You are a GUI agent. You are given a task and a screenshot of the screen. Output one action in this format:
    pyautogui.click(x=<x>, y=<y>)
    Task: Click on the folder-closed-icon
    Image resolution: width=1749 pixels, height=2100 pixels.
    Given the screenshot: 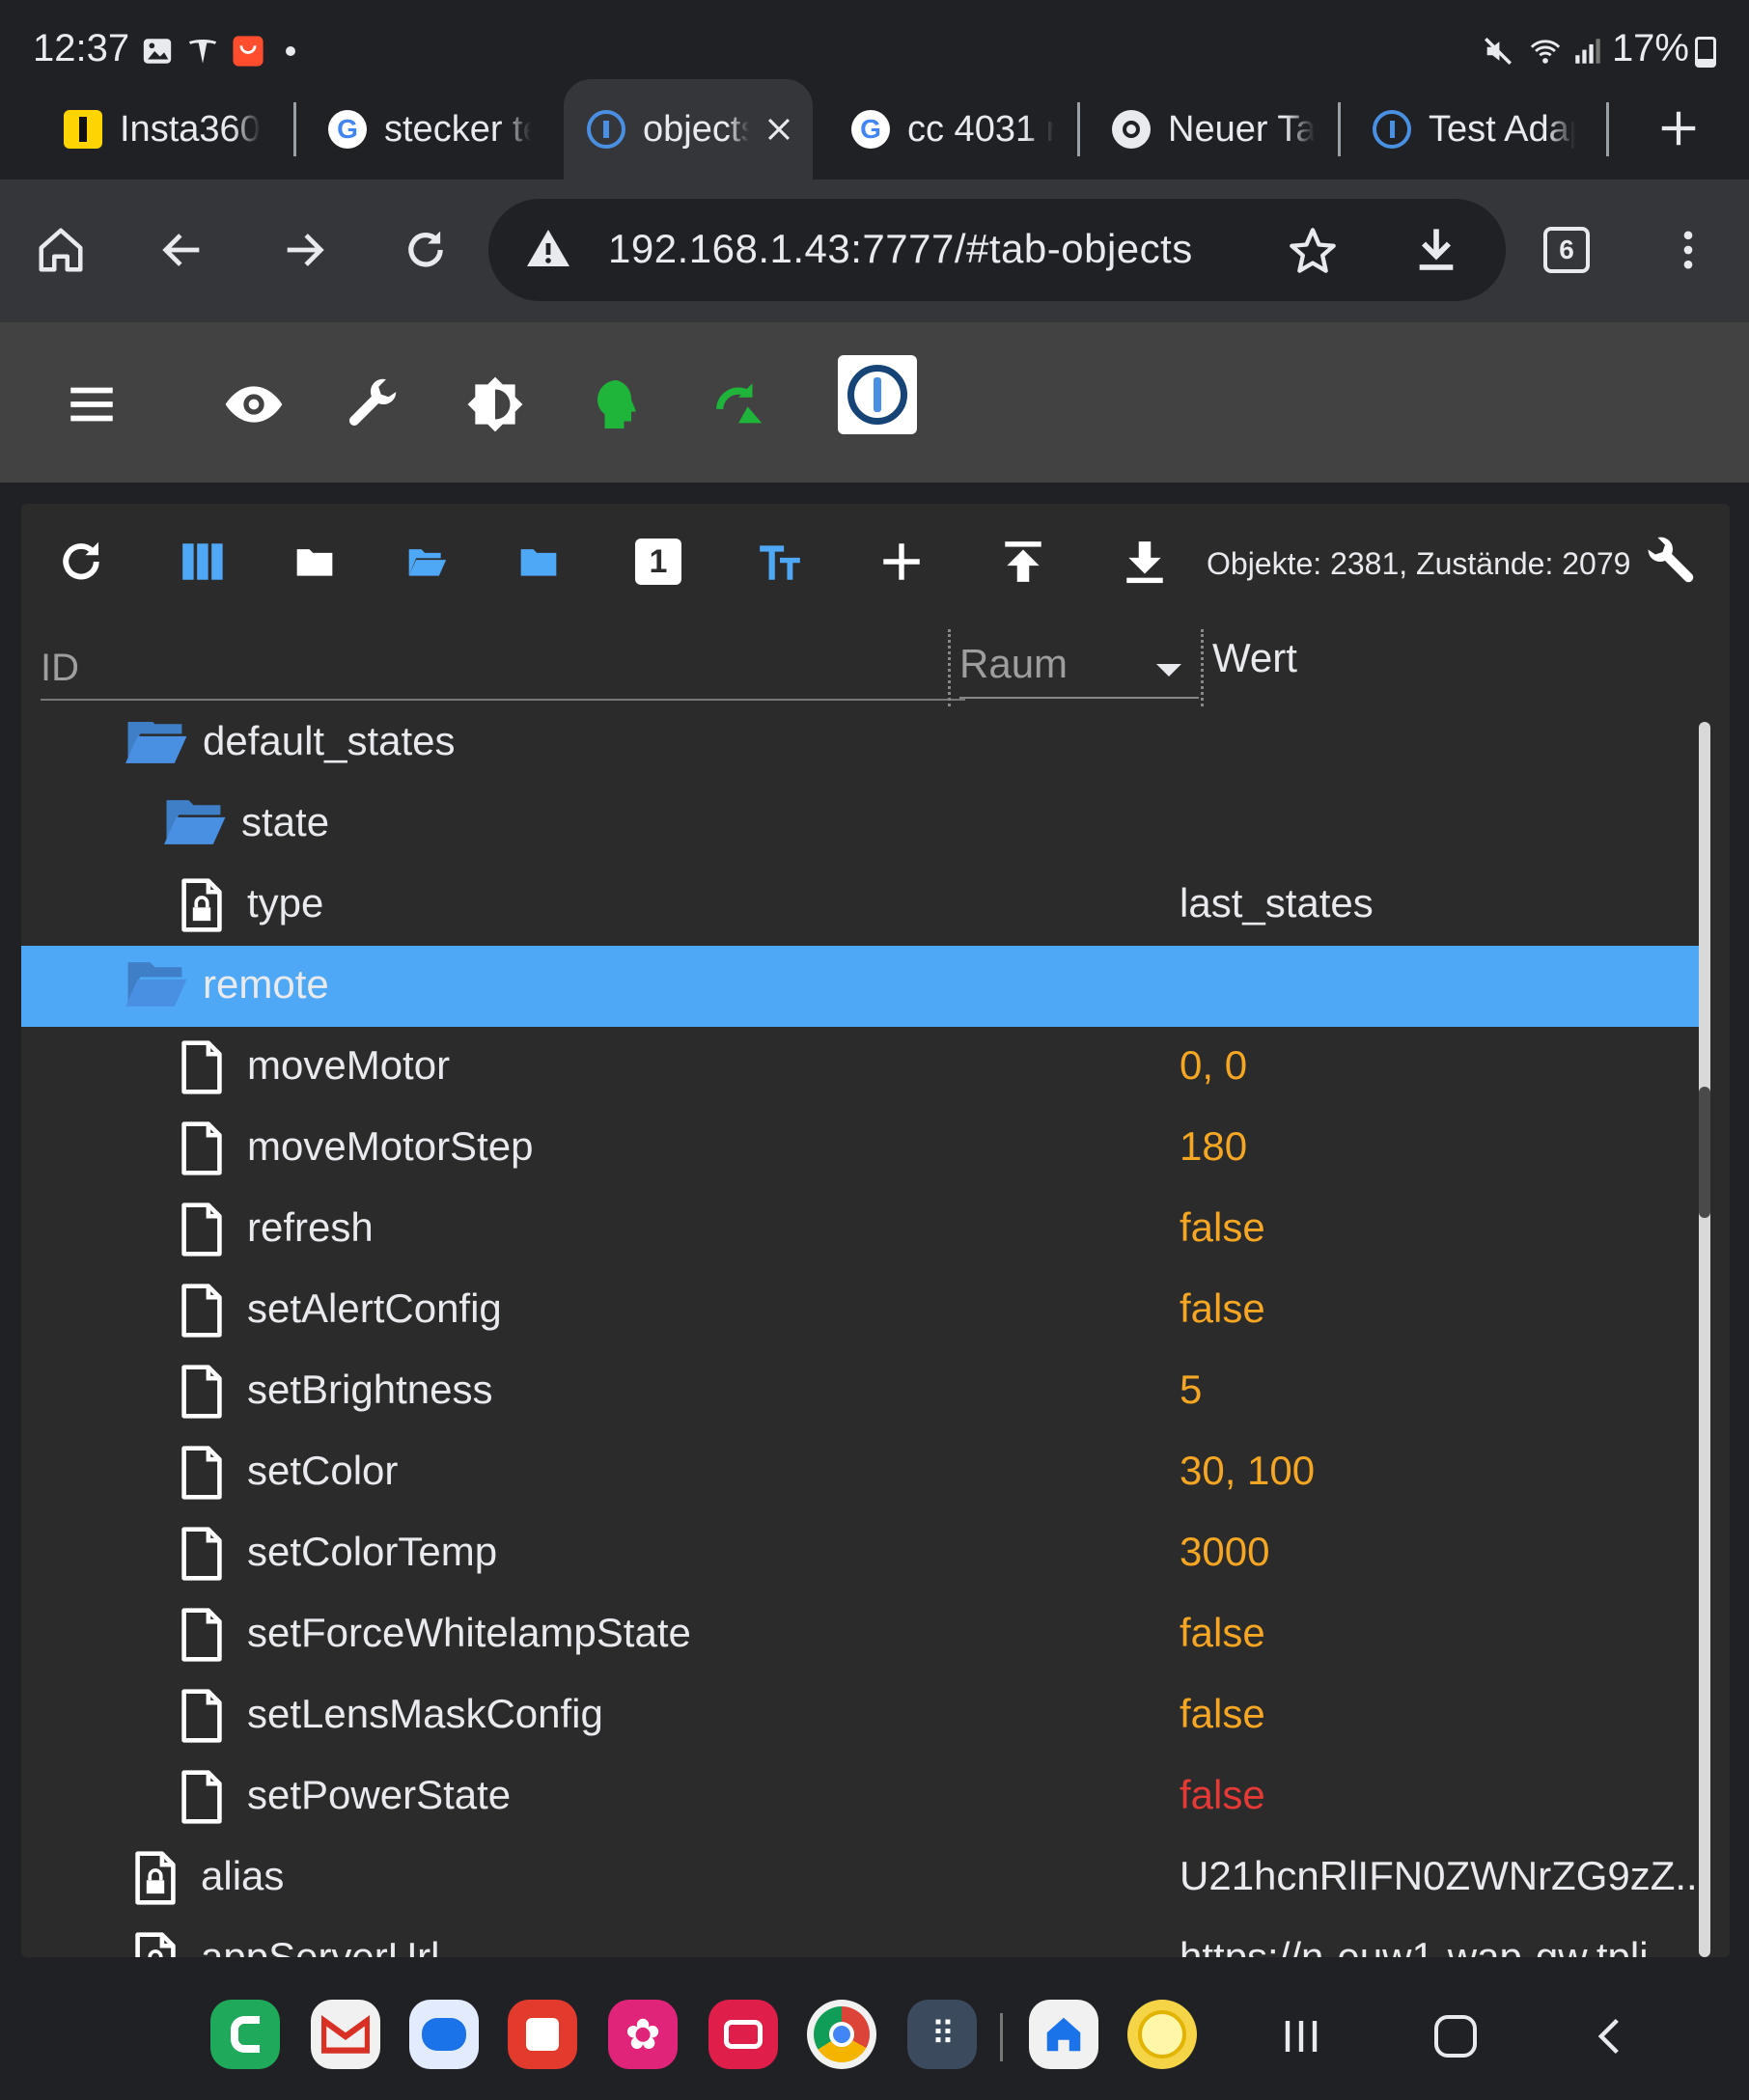 What is the action you would take?
    pyautogui.click(x=315, y=562)
    